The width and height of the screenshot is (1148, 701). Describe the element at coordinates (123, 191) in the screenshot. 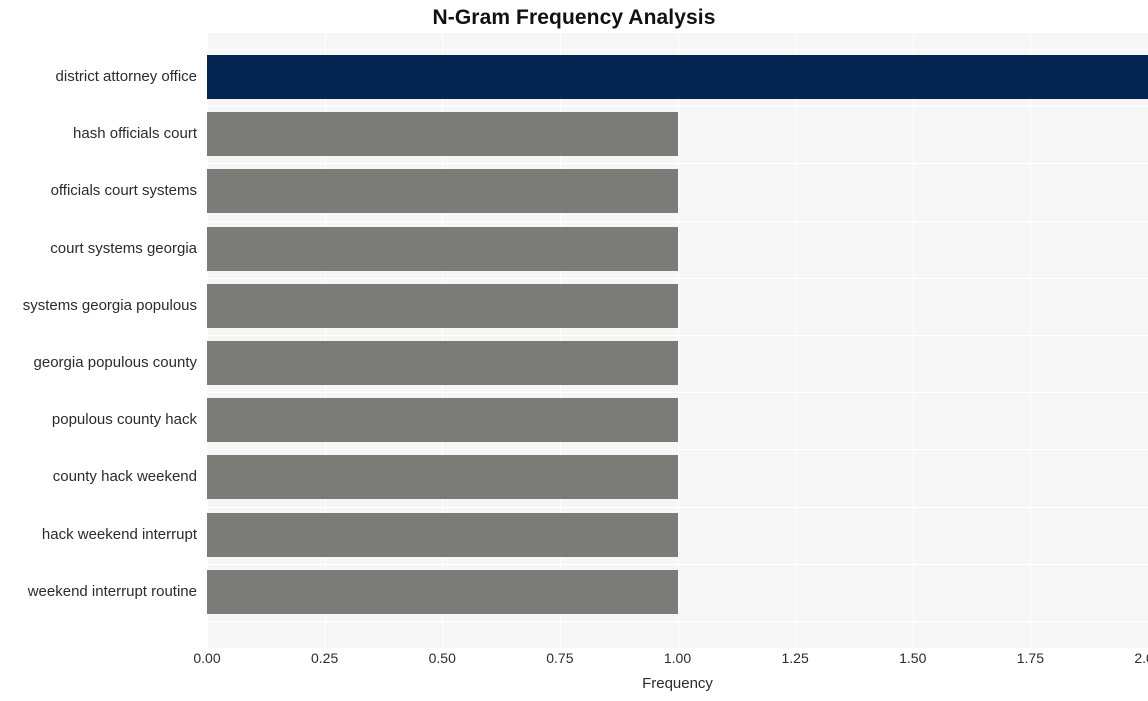

I see `y-axis-tick-label: officials court systems` at that location.